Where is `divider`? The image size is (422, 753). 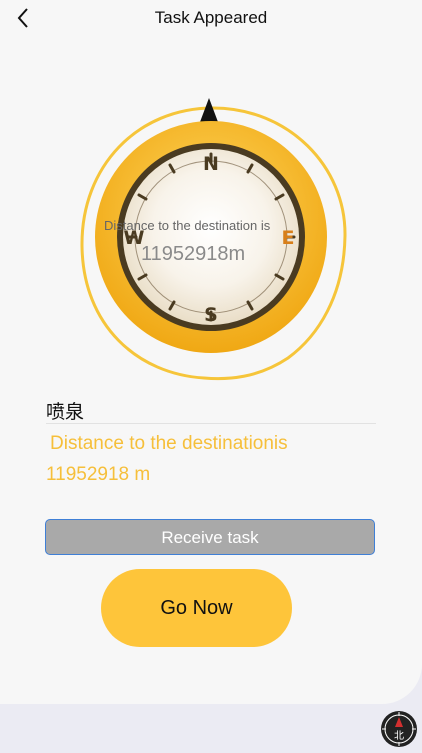 divider is located at coordinates (211, 423).